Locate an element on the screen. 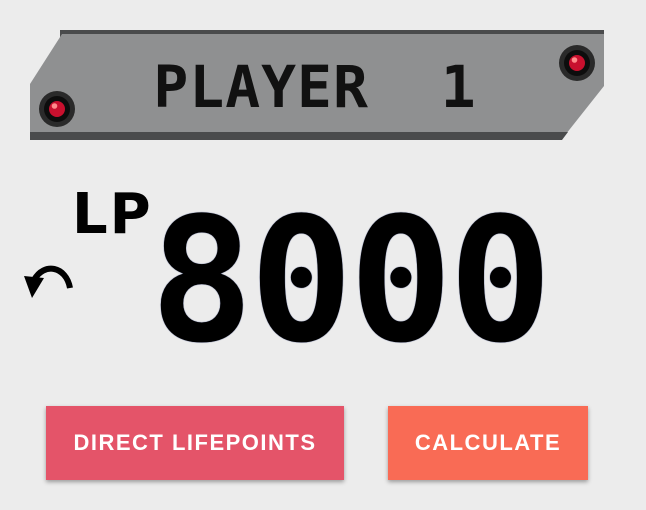 The width and height of the screenshot is (646, 510). player-title: PLAYER 1 is located at coordinates (315, 87).